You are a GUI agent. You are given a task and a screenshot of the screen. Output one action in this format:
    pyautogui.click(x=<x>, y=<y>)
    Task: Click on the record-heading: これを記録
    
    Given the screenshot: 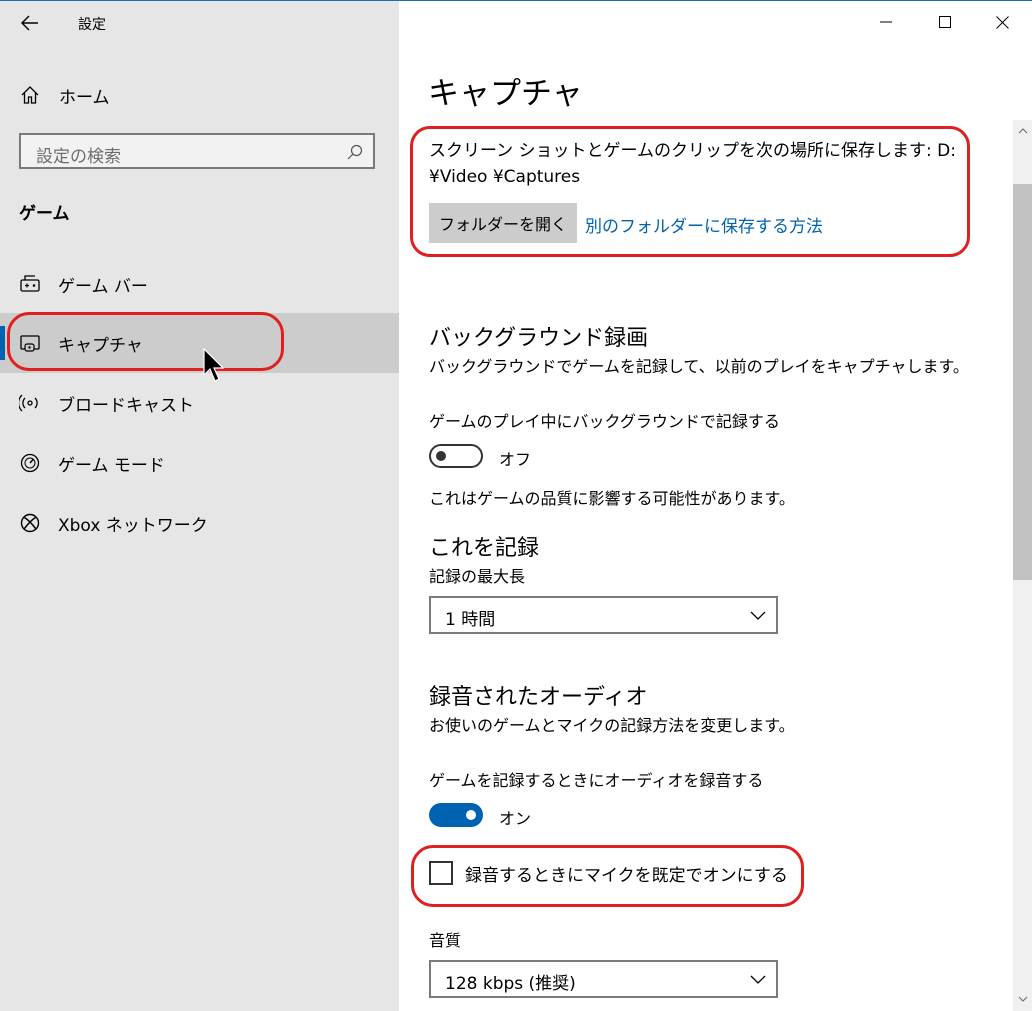 What is the action you would take?
    pyautogui.click(x=484, y=548)
    